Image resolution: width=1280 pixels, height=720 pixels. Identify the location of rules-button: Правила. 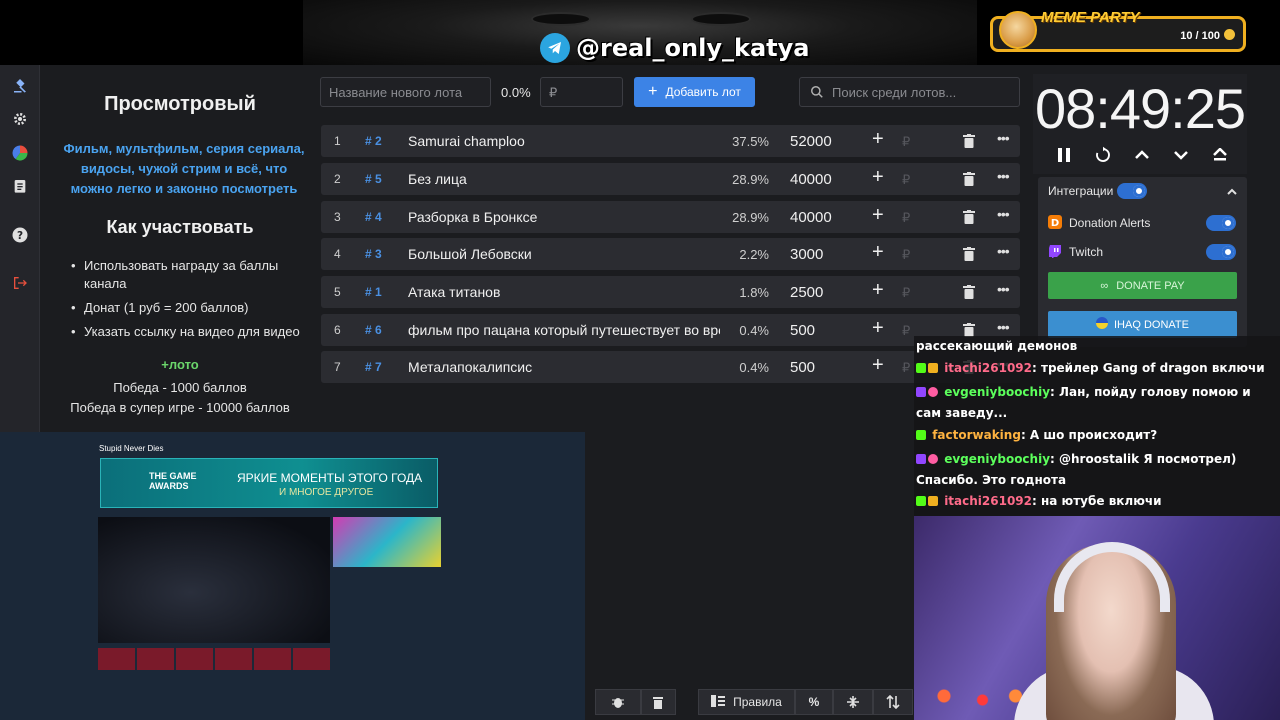
(746, 702).